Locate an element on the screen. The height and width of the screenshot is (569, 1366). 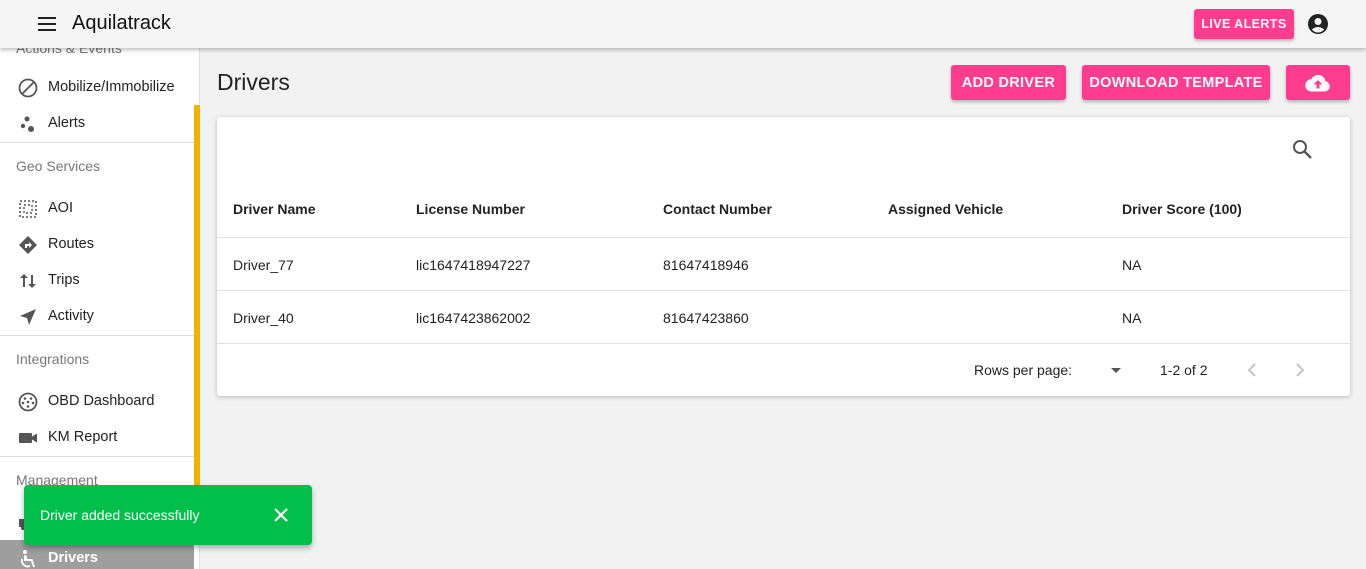
sidebar-item-obd-dashboard: OBD Dashboard is located at coordinates (97, 401).